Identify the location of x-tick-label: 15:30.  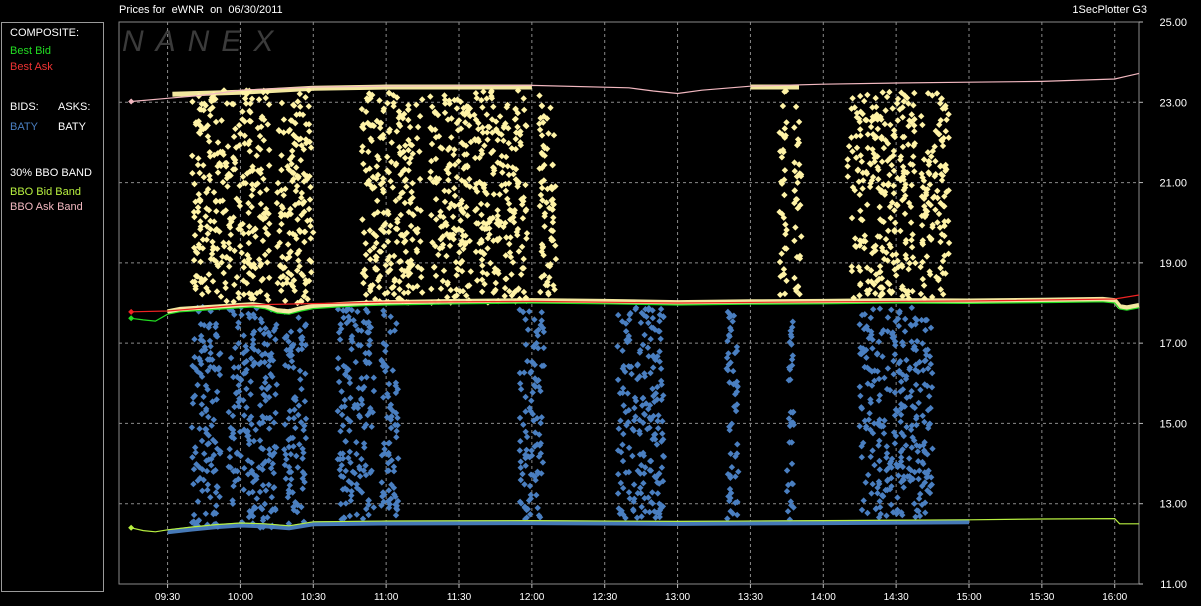
(1041, 597).